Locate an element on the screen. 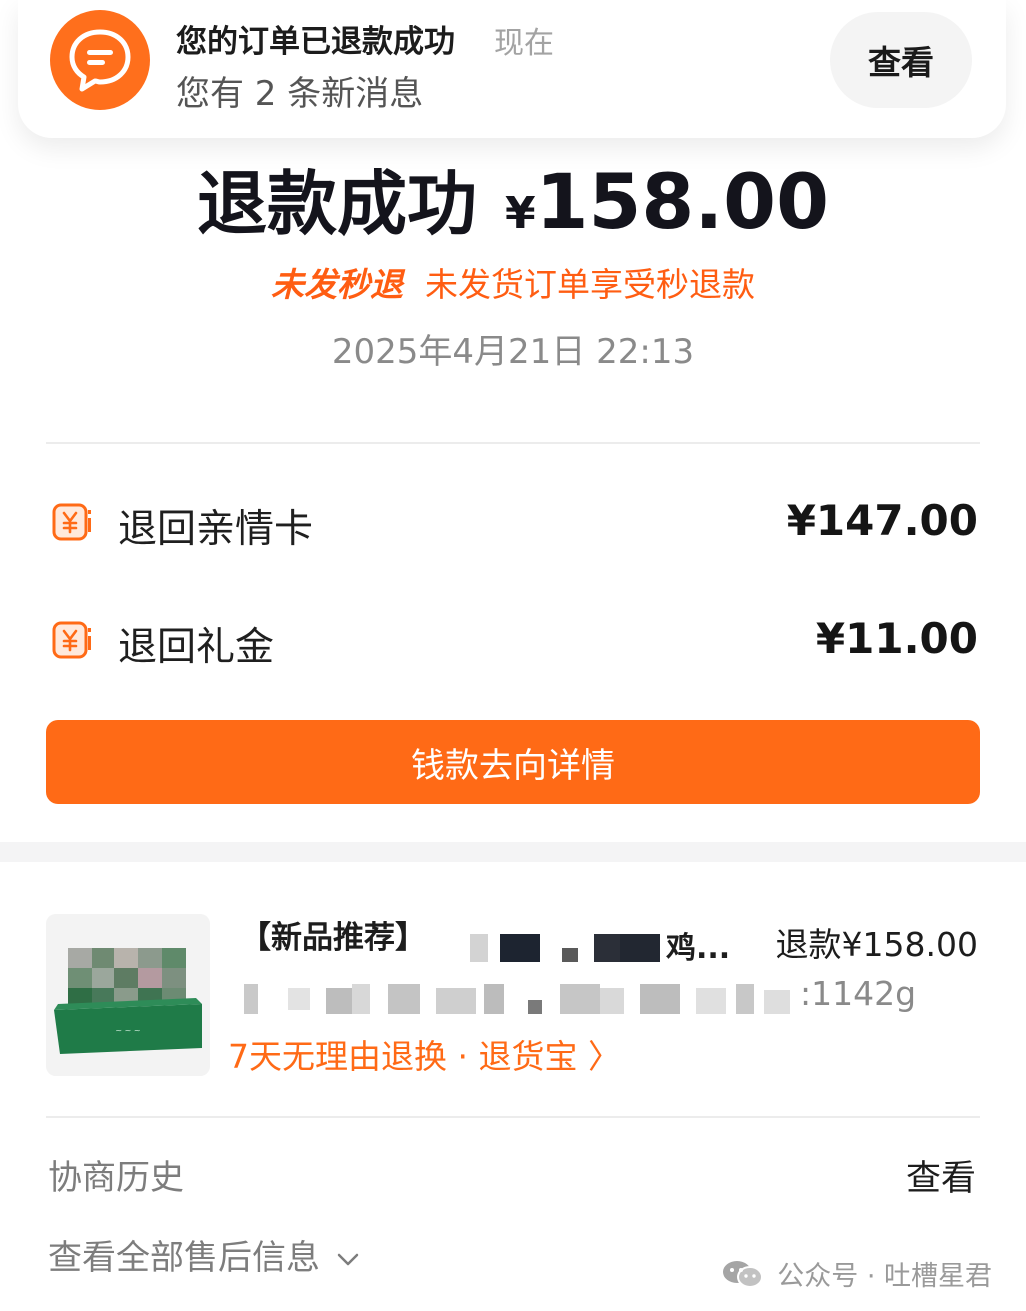 This screenshot has width=1026, height=1311. notification-view-button: 查看 is located at coordinates (901, 60).